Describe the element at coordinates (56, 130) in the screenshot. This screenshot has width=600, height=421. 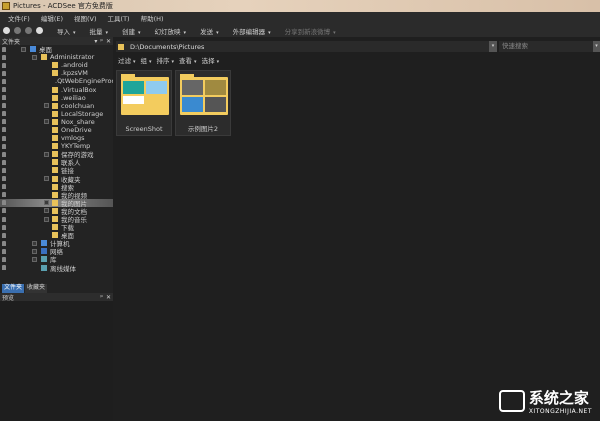
I see `tree-item: OneDrive` at that location.